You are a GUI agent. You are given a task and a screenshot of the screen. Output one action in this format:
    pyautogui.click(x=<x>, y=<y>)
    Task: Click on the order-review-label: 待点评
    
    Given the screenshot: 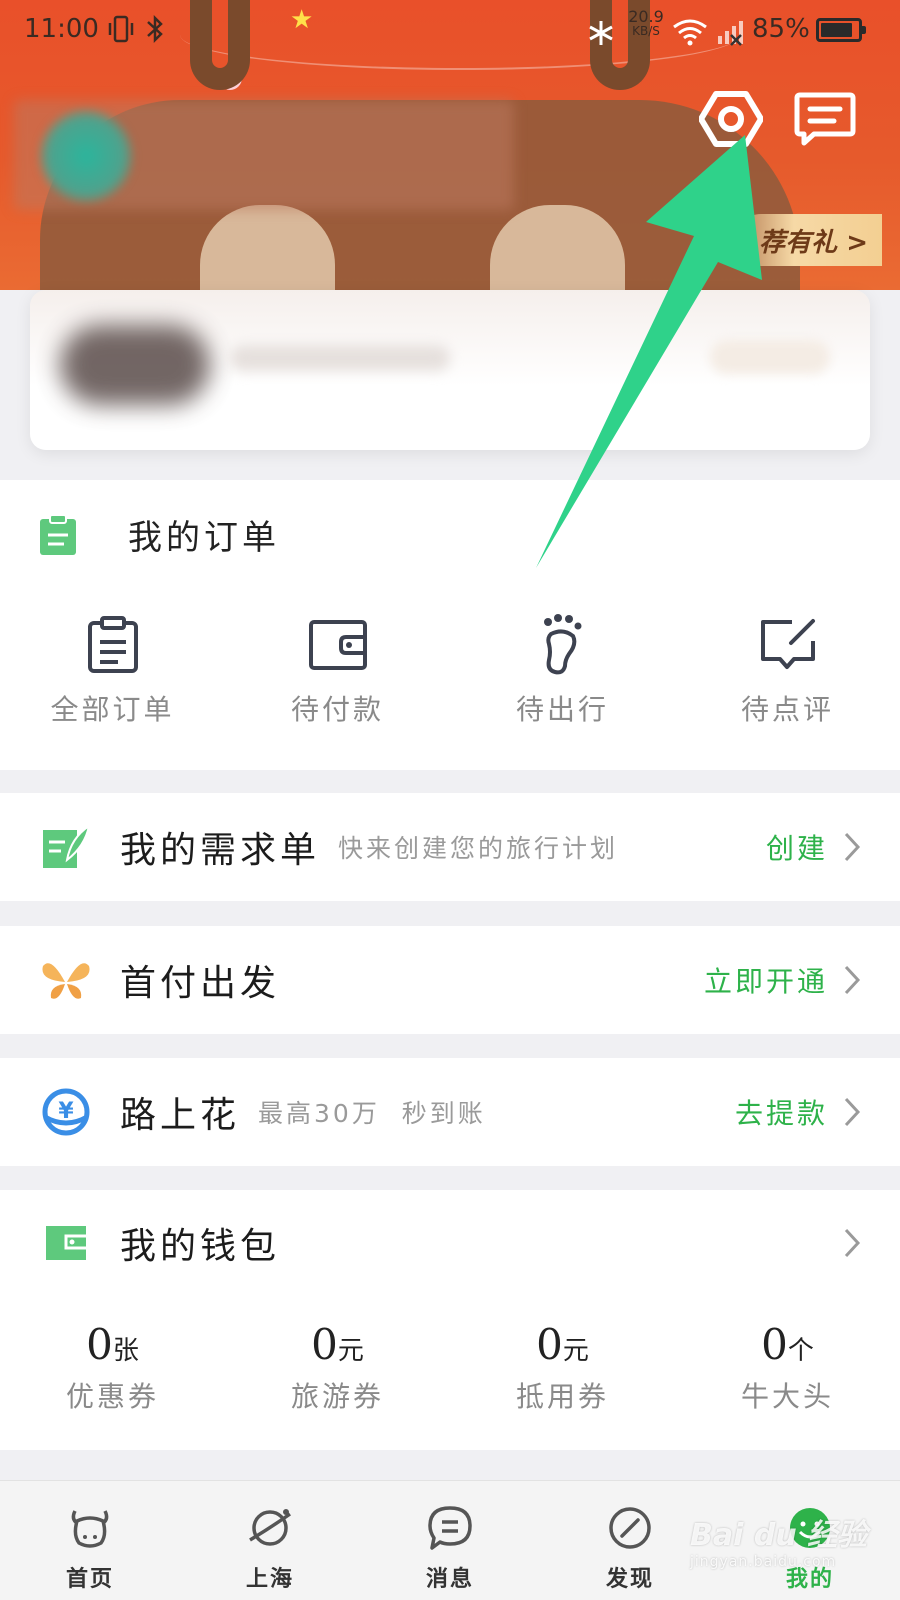 What is the action you would take?
    pyautogui.click(x=787, y=709)
    